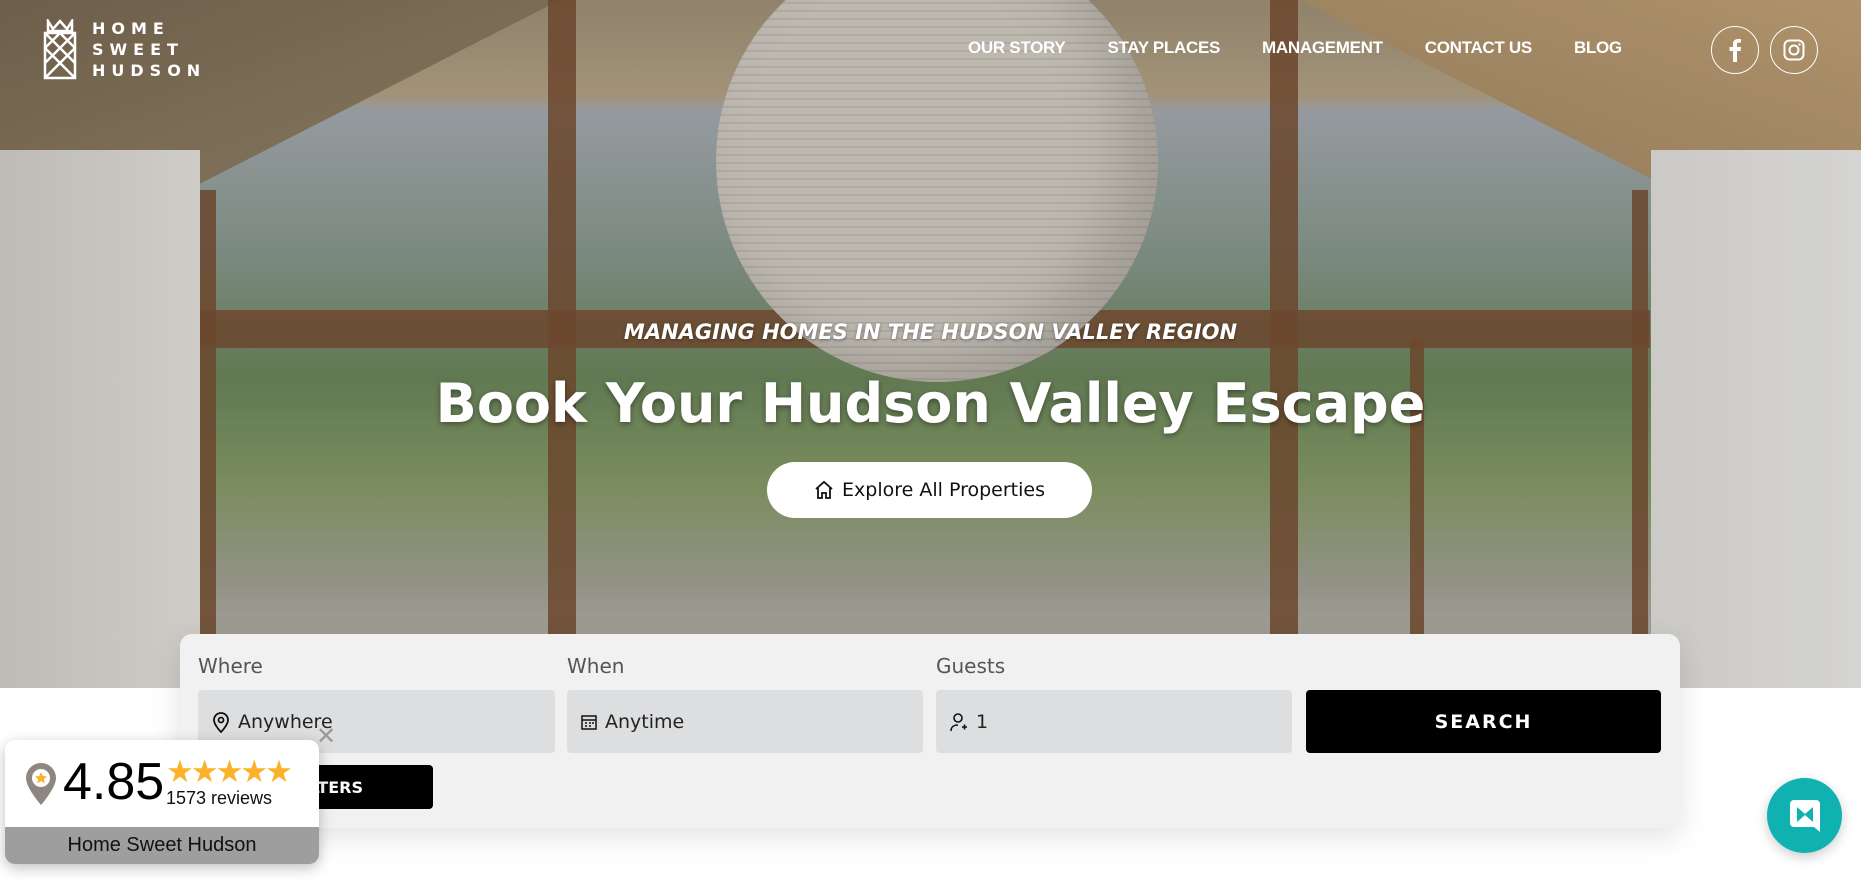 The width and height of the screenshot is (1861, 883). Describe the element at coordinates (1478, 48) in the screenshot. I see `nav-contact-us: CONTACT US` at that location.